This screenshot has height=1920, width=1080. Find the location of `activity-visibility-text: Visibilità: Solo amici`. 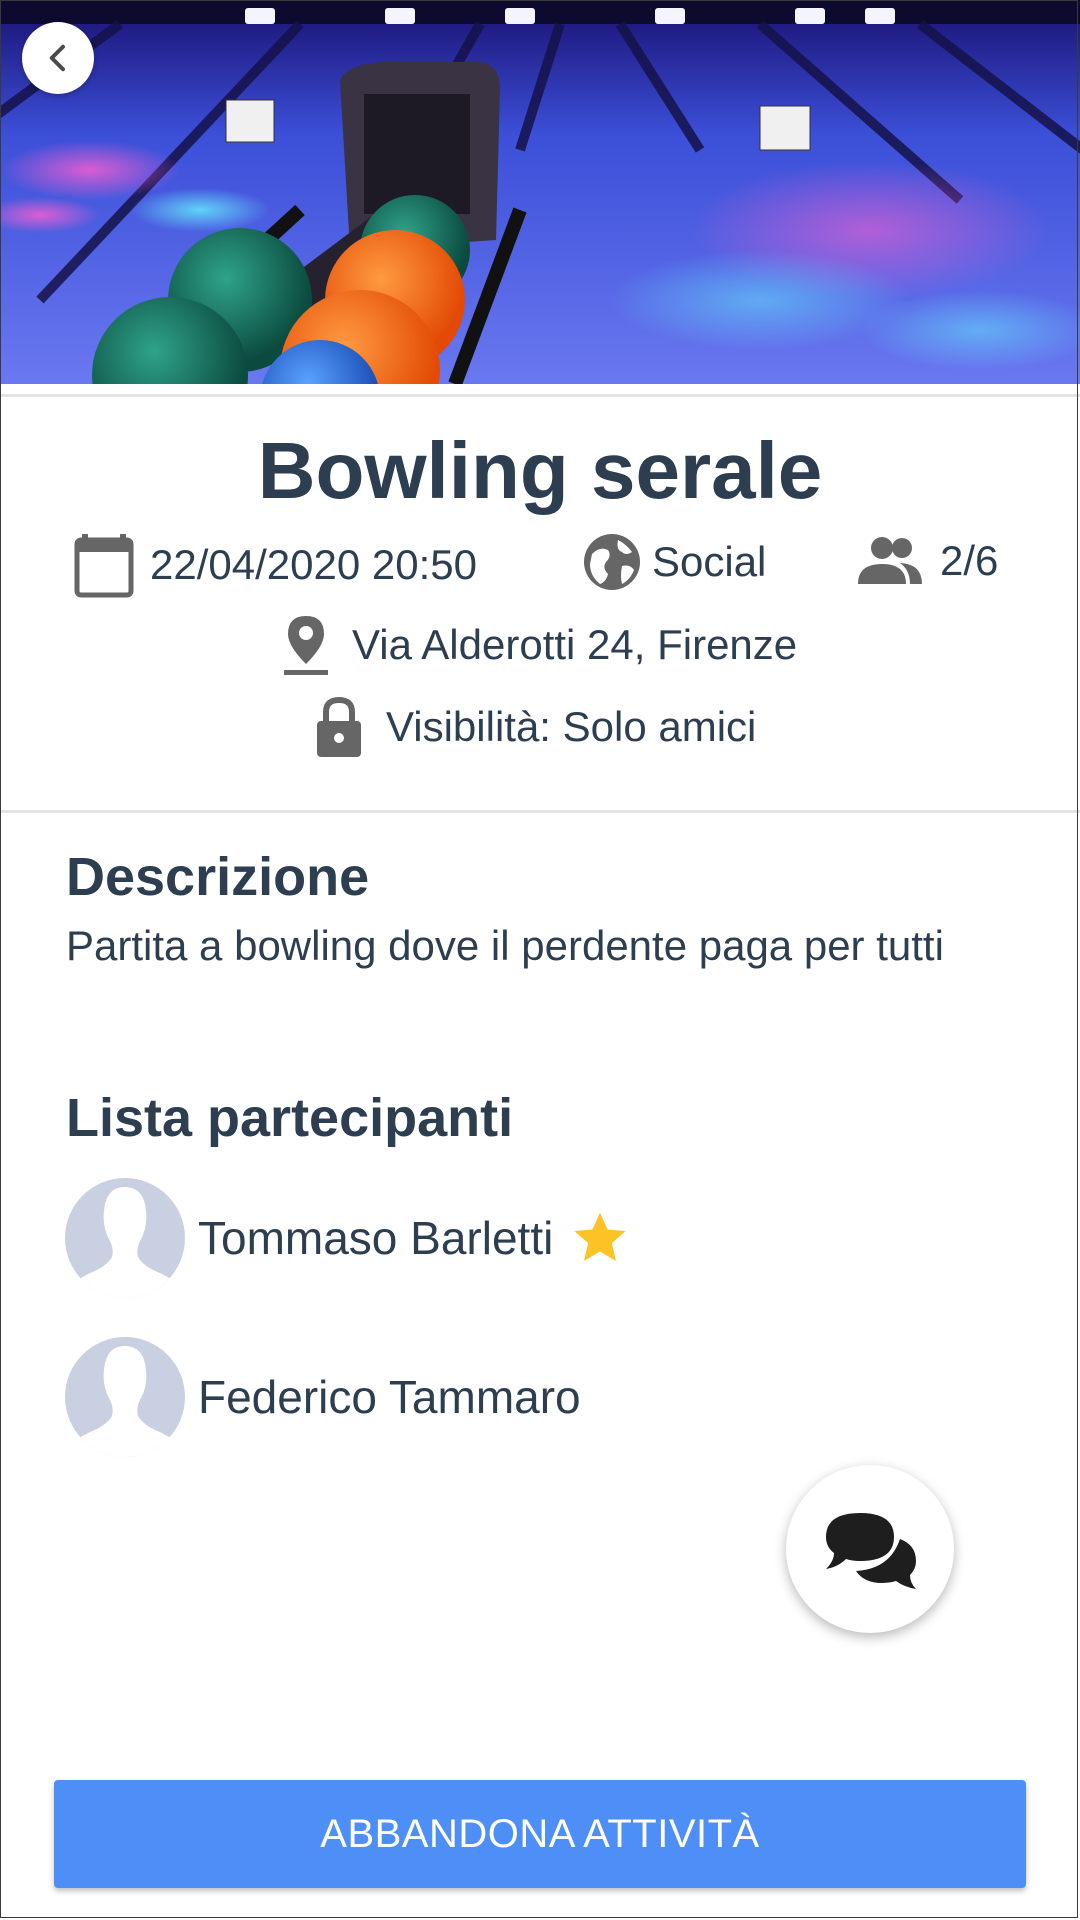

activity-visibility-text: Visibilità: Solo amici is located at coordinates (571, 726).